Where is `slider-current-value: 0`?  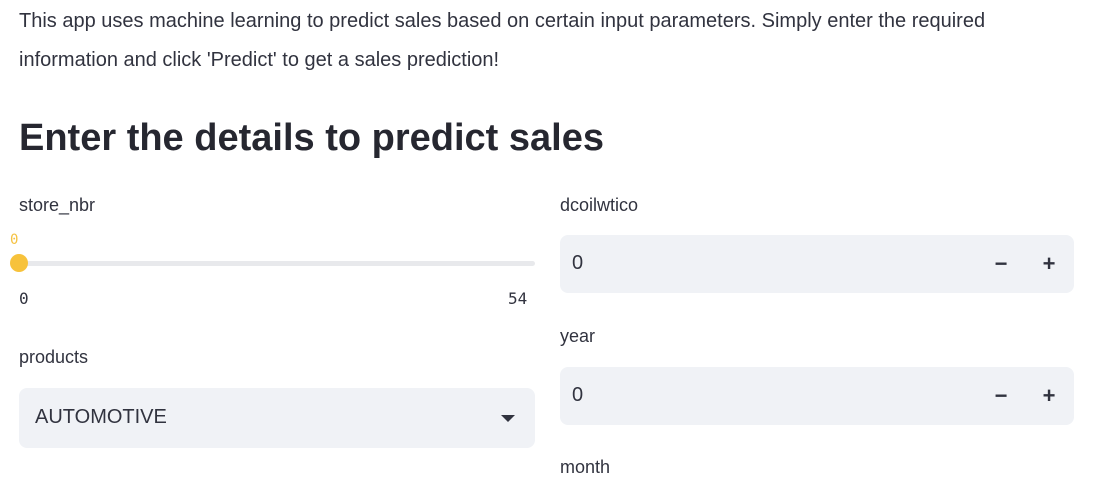 slider-current-value: 0 is located at coordinates (14, 240).